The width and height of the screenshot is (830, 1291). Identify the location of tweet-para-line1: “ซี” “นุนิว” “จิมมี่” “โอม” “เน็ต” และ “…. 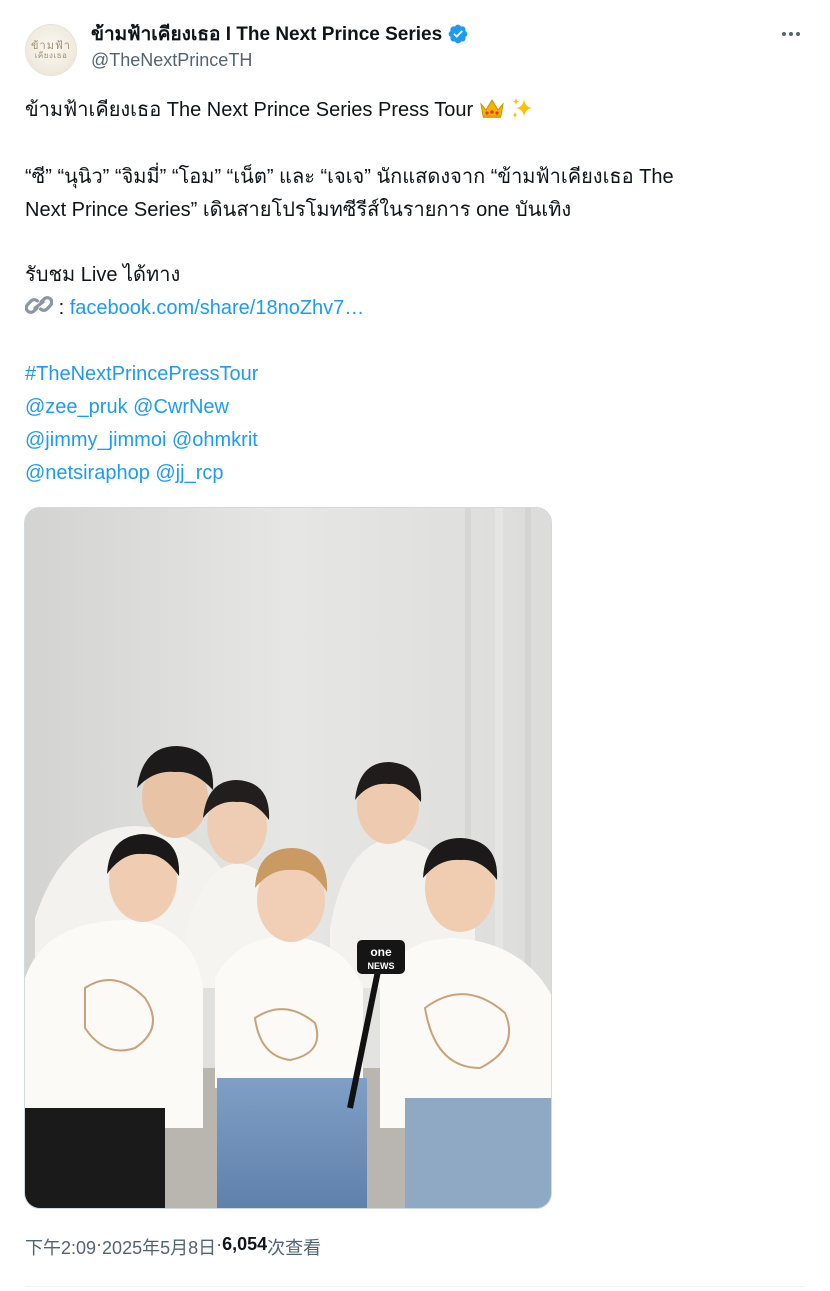
(349, 177).